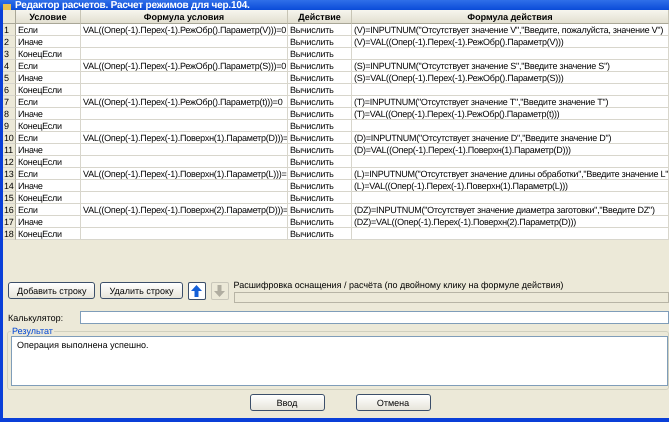 Image resolution: width=669 pixels, height=422 pixels. I want to click on column-header: Действие, so click(320, 17).